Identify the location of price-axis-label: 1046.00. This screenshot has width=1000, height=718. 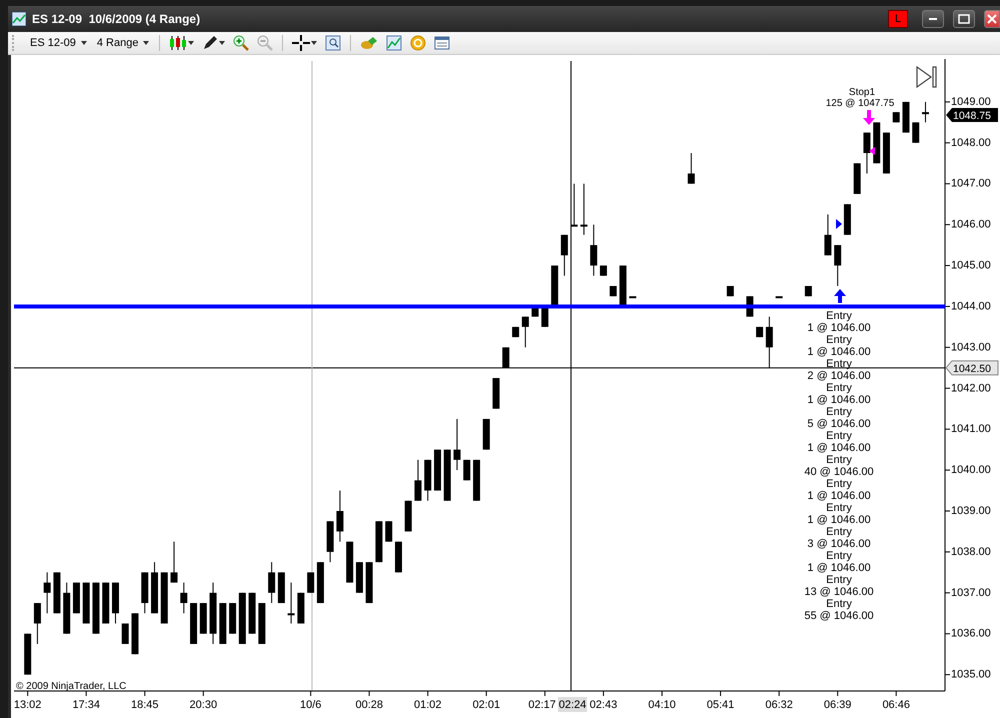
(971, 224).